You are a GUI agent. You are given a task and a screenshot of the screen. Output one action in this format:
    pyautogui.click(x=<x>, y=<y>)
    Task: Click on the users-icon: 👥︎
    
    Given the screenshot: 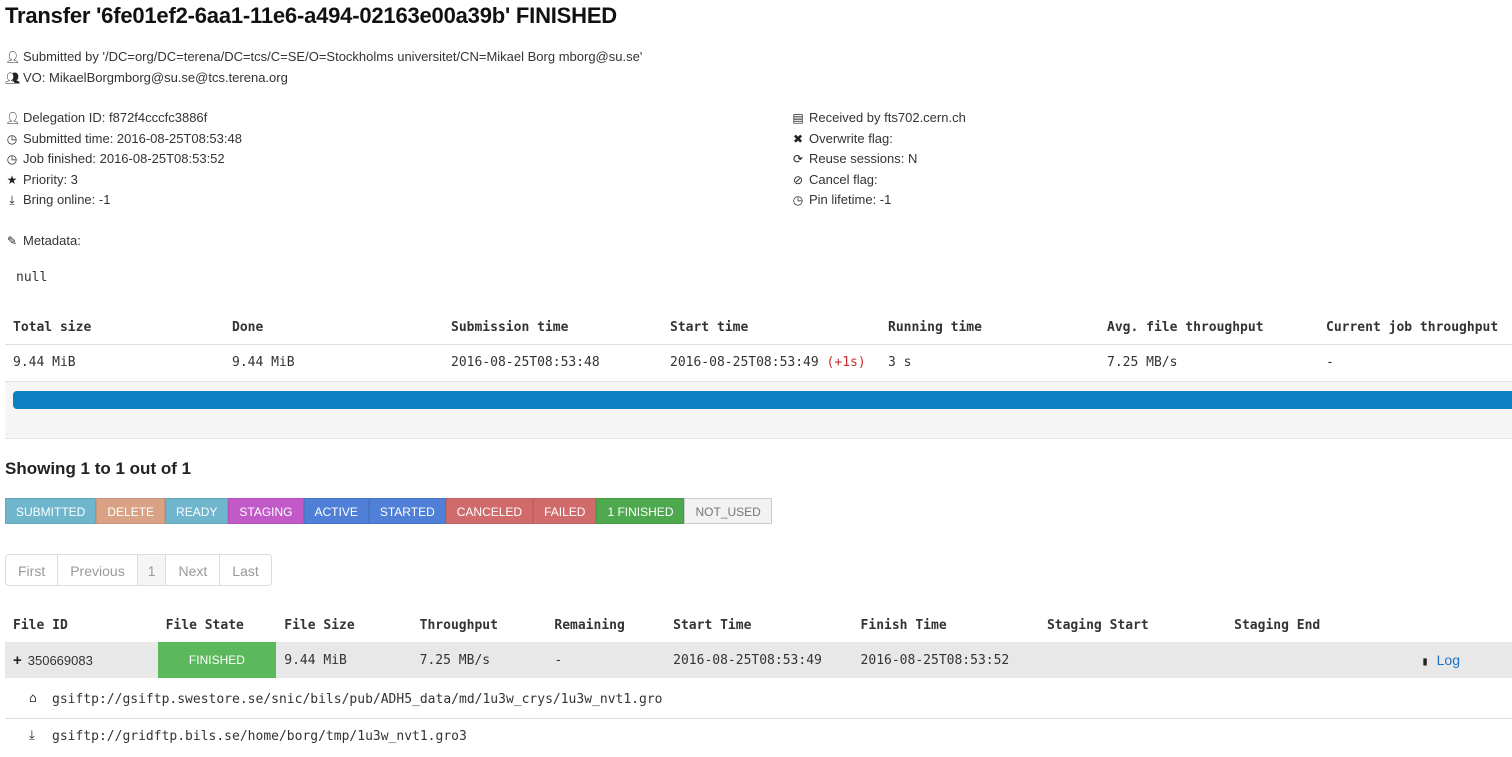 What is the action you would take?
    pyautogui.click(x=13, y=78)
    